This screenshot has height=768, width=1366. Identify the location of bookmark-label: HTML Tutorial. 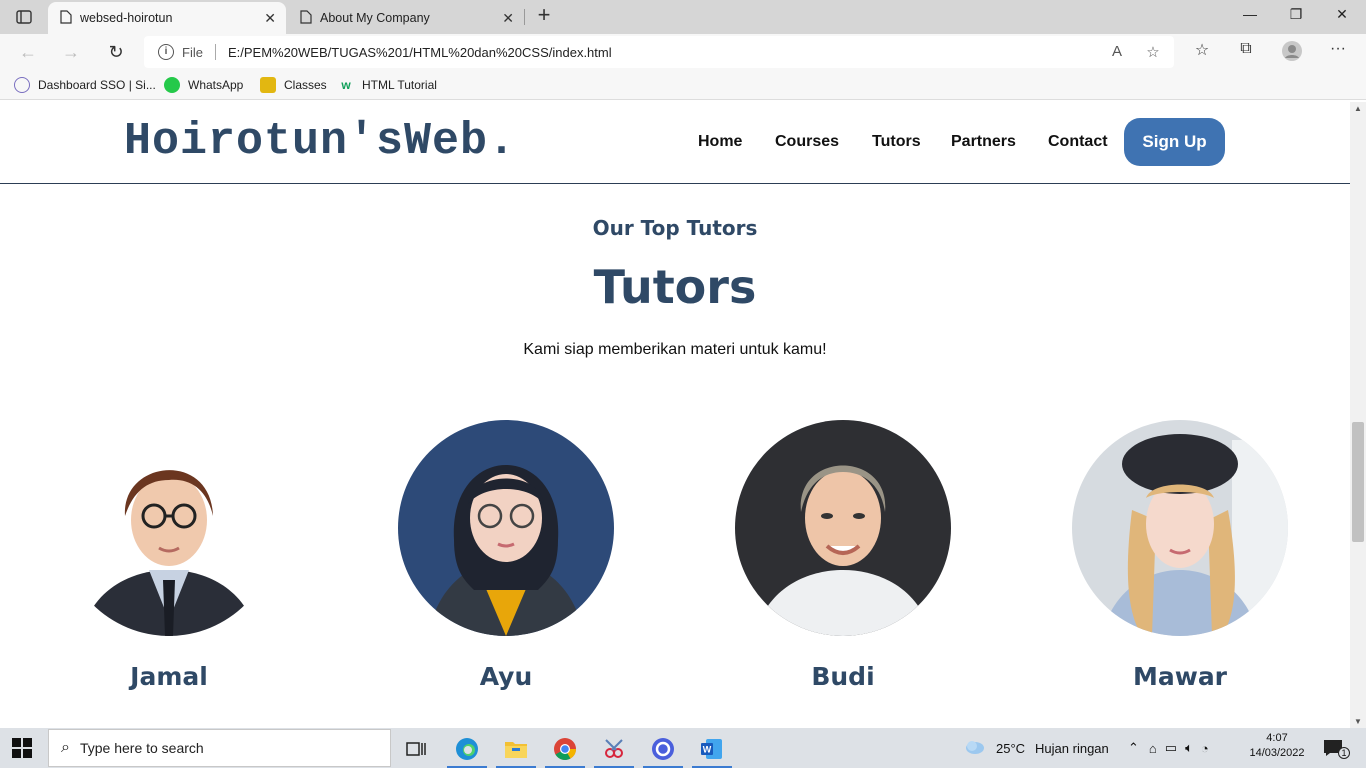
(399, 85).